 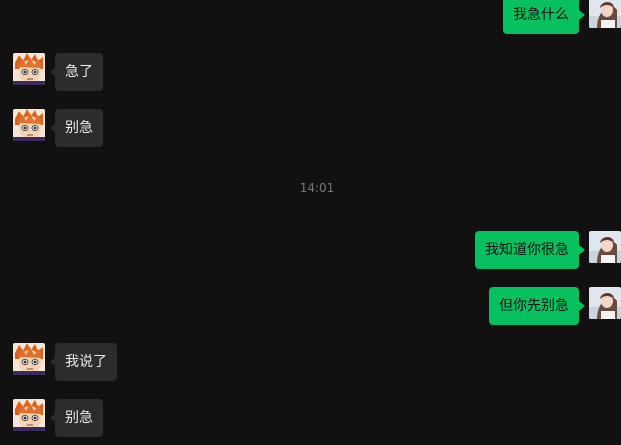 What do you see at coordinates (213, 362) in the screenshot?
I see `message-incoming: 我说了` at bounding box center [213, 362].